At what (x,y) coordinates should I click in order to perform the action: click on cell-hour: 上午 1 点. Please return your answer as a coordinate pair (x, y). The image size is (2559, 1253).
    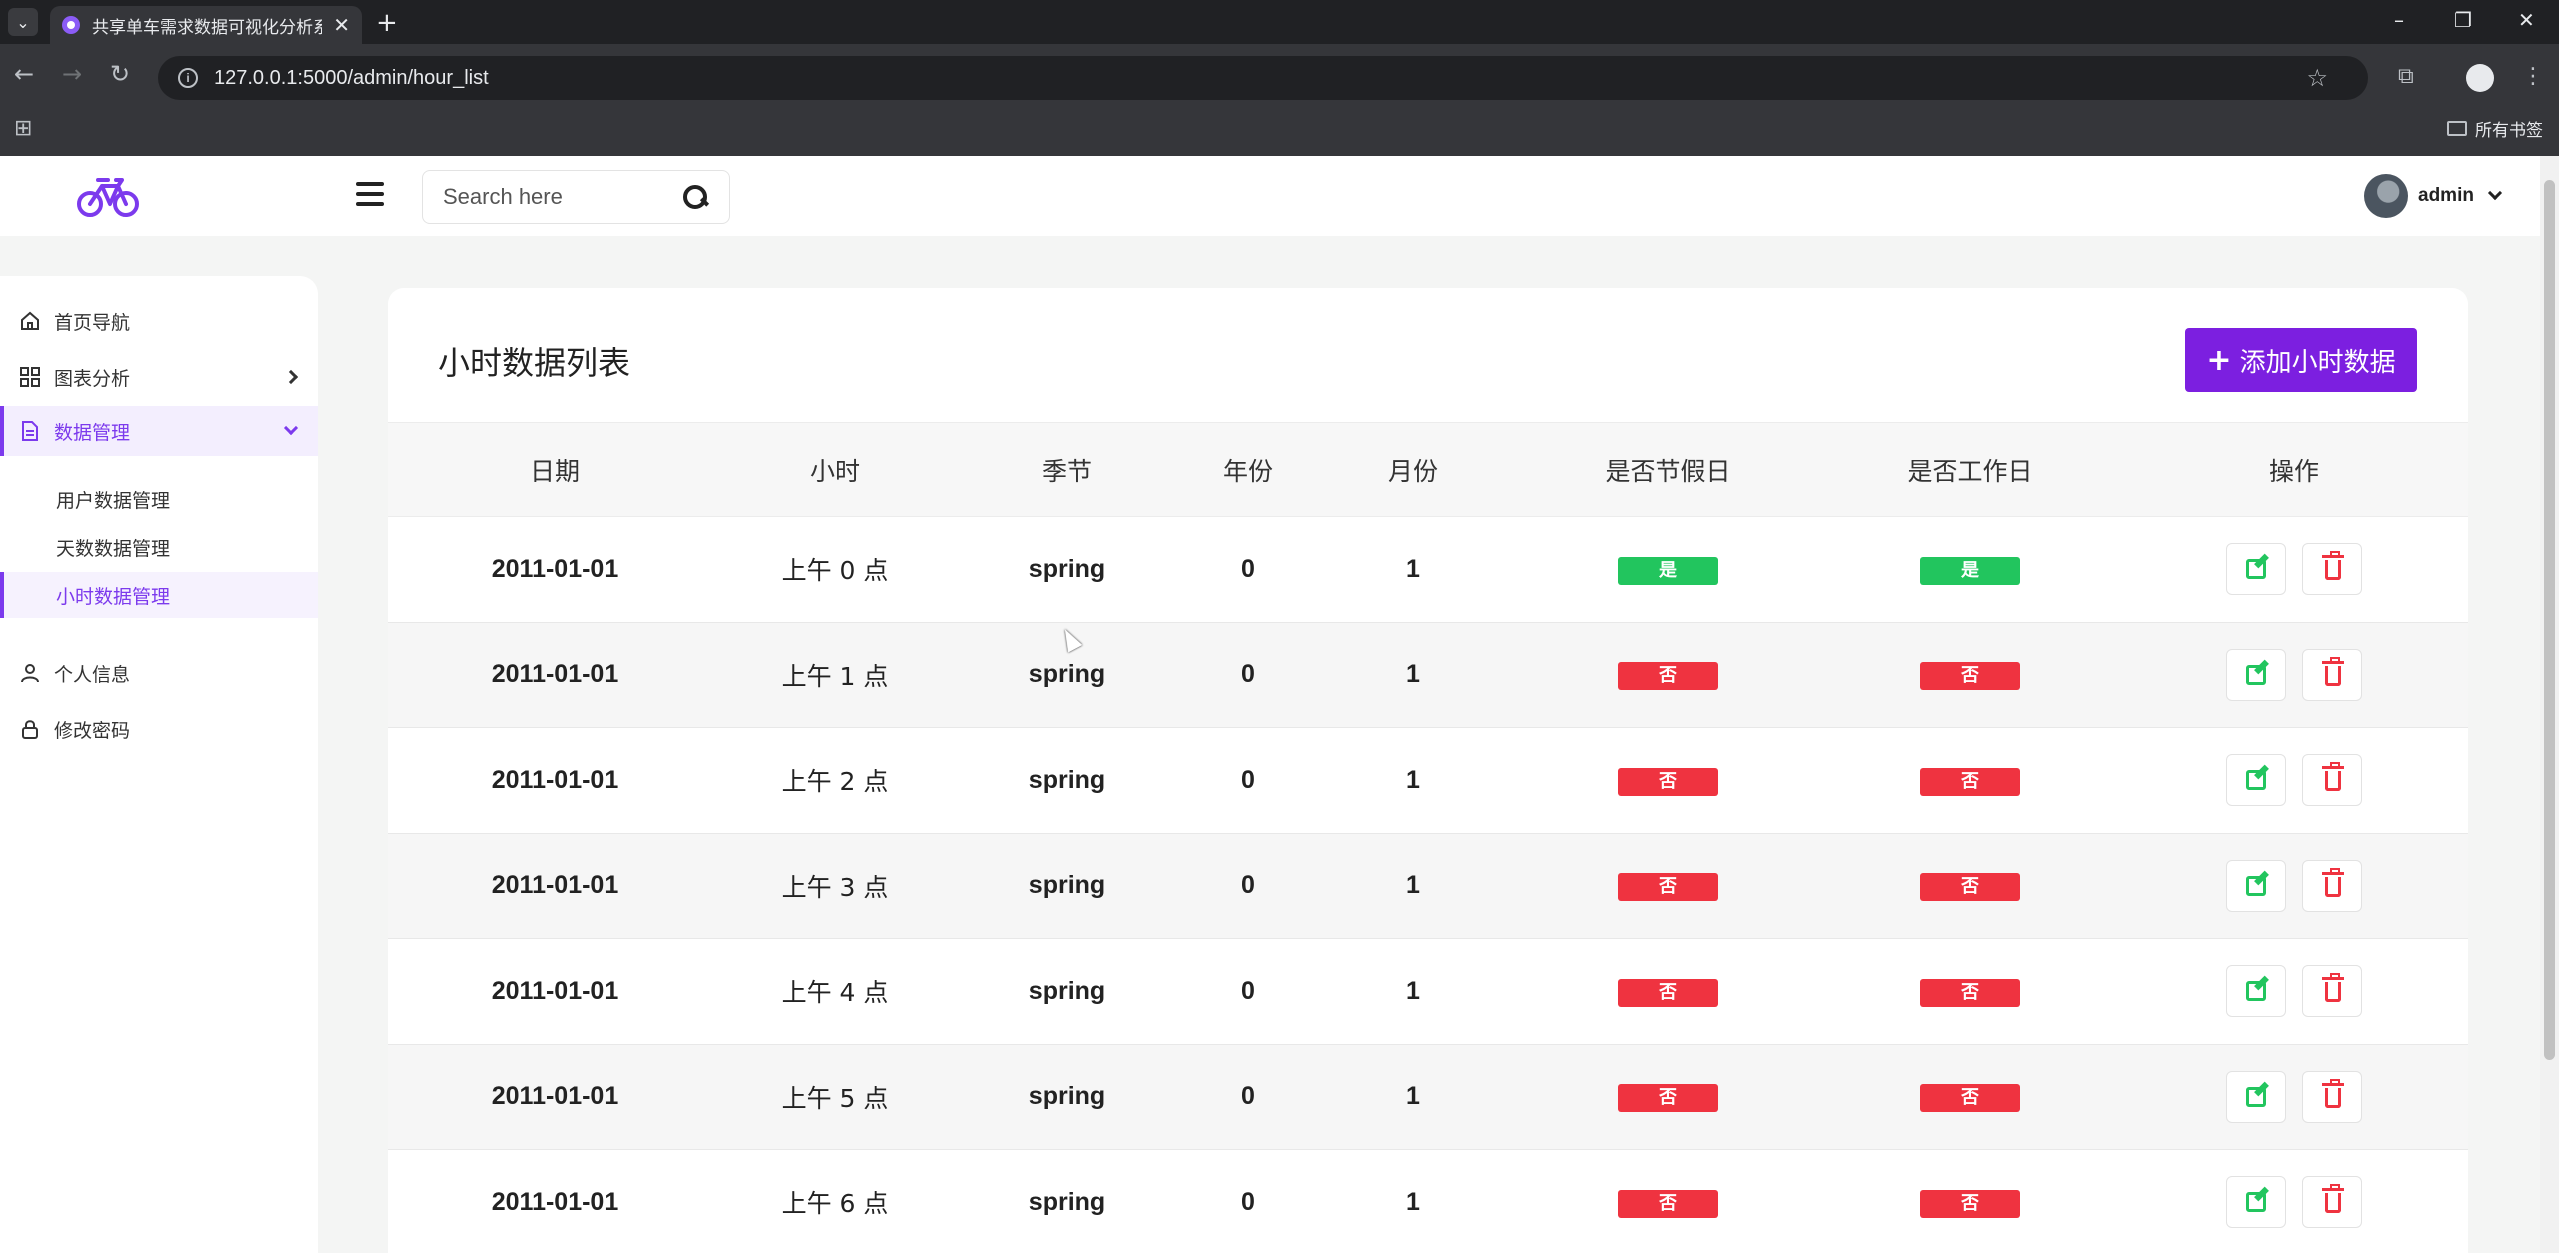
    Looking at the image, I should click on (835, 676).